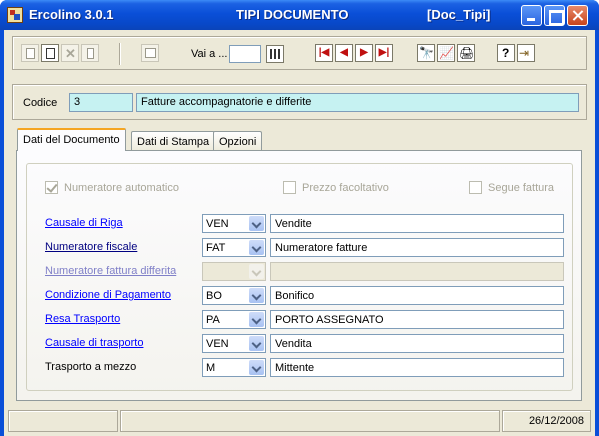 Image resolution: width=599 pixels, height=436 pixels. I want to click on chart-button: 📈, so click(446, 53).